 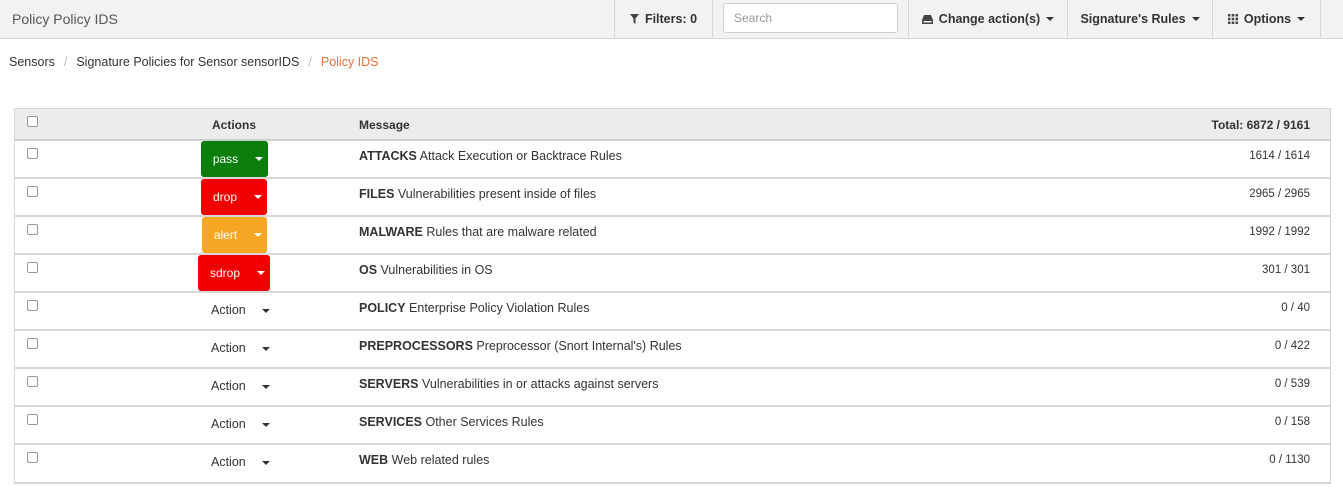 What do you see at coordinates (499, 308) in the screenshot?
I see `category-description: Enterprise Policy Violation Rules` at bounding box center [499, 308].